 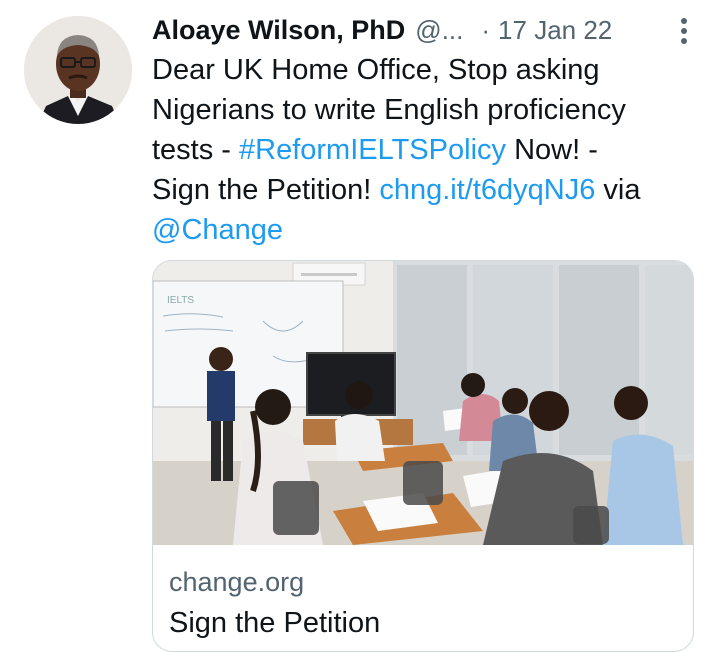 I want to click on tweet-text-segment: tests -, so click(x=196, y=150).